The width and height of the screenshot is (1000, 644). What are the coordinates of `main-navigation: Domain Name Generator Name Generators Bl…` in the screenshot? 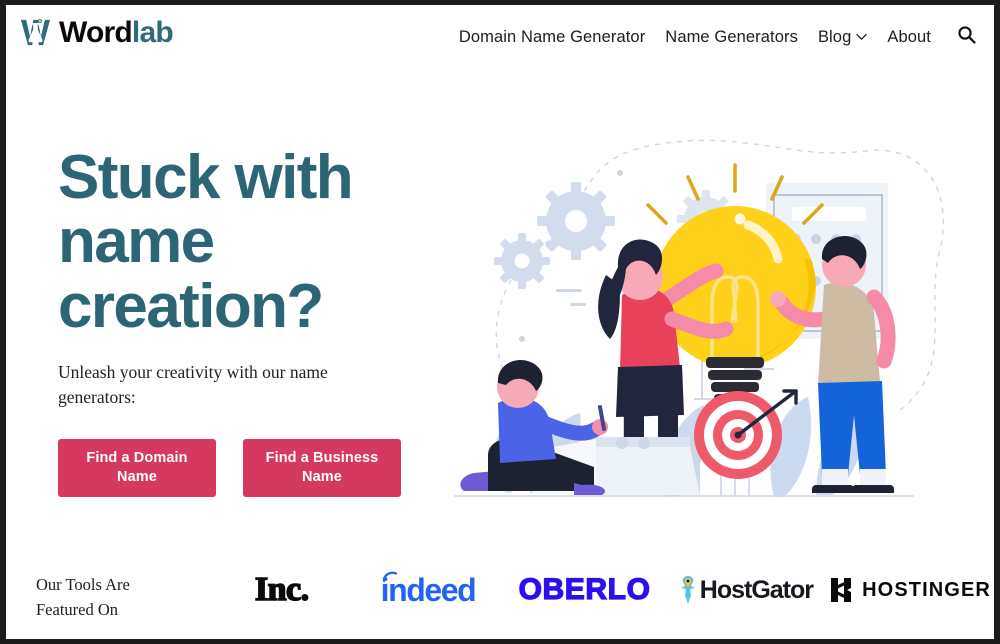 It's located at (719, 37).